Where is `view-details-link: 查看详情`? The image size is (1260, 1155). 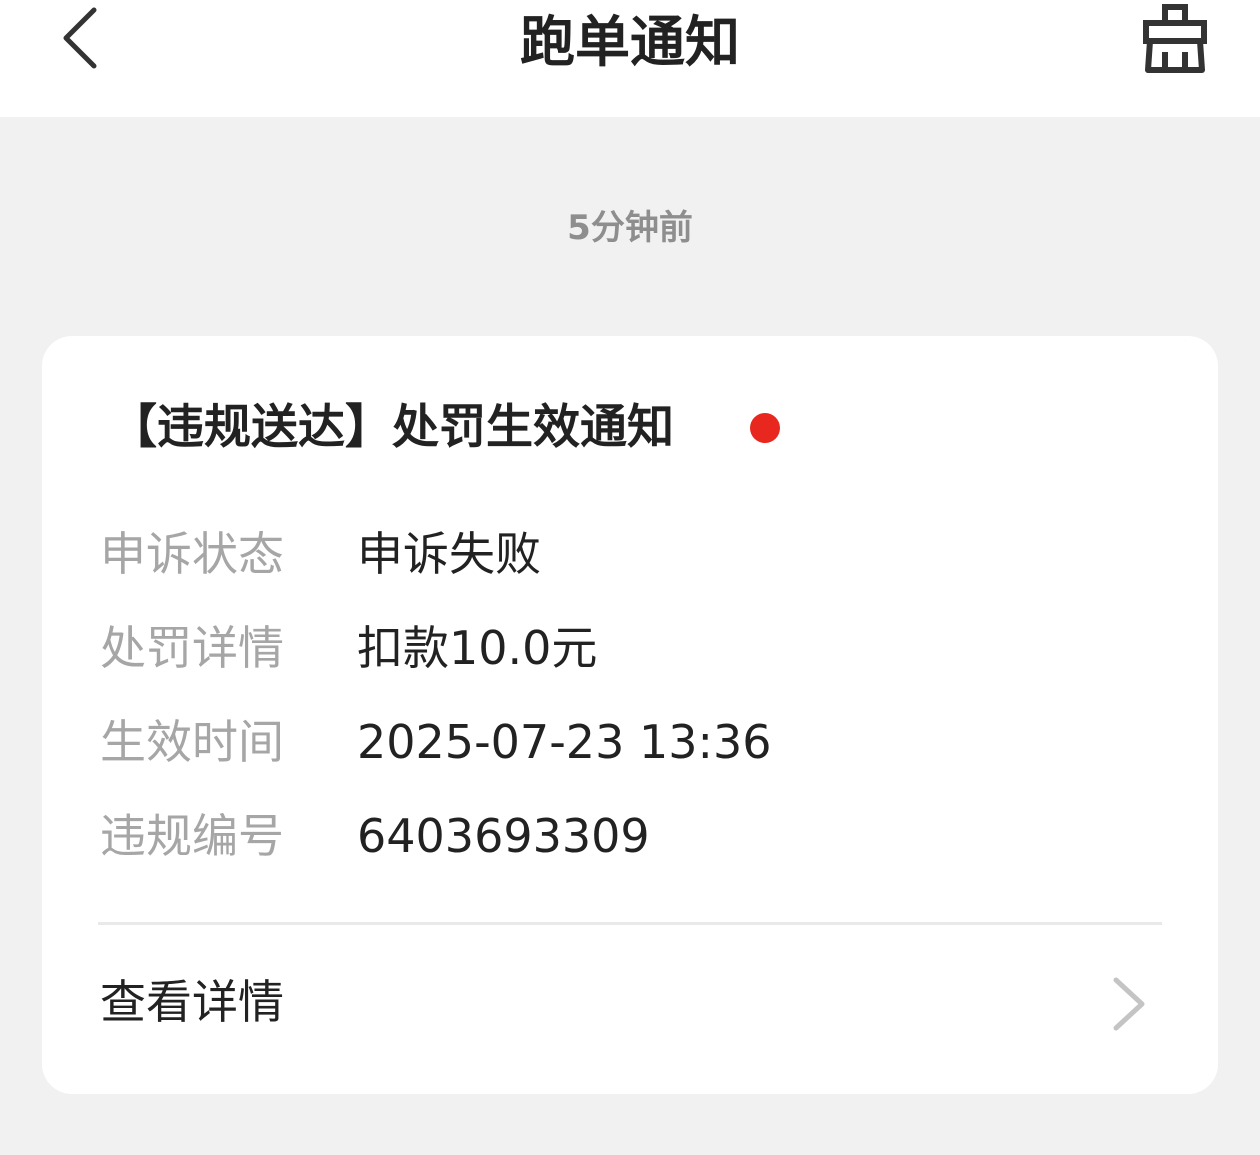 view-details-link: 查看详情 is located at coordinates (630, 1006).